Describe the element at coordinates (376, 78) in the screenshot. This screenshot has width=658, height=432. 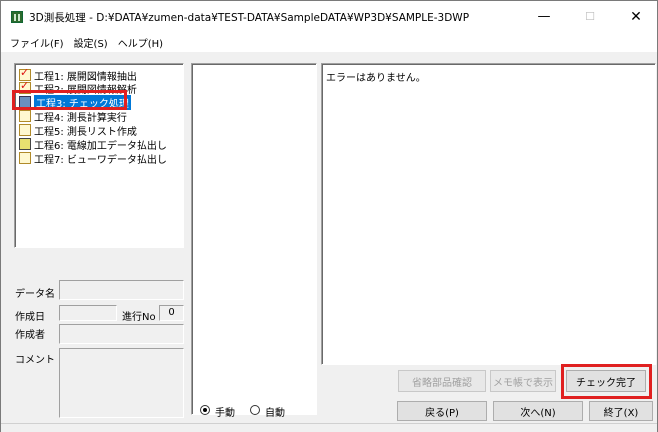
I see `message-text: エラーはありません。` at that location.